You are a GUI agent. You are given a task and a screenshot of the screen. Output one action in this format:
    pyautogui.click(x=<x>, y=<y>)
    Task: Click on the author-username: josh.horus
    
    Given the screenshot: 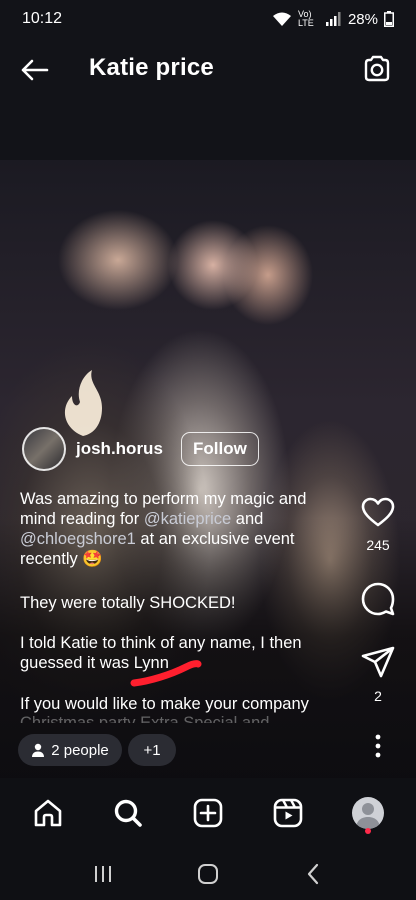 What is the action you would take?
    pyautogui.click(x=119, y=449)
    